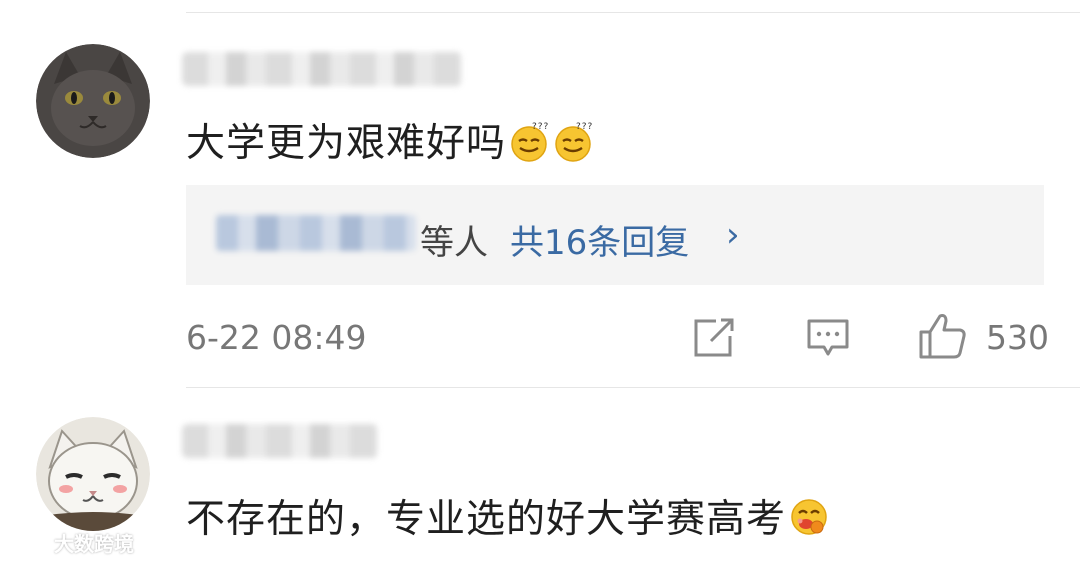 The image size is (1080, 561). Describe the element at coordinates (316, 233) in the screenshot. I see `reply-users-blurred` at that location.